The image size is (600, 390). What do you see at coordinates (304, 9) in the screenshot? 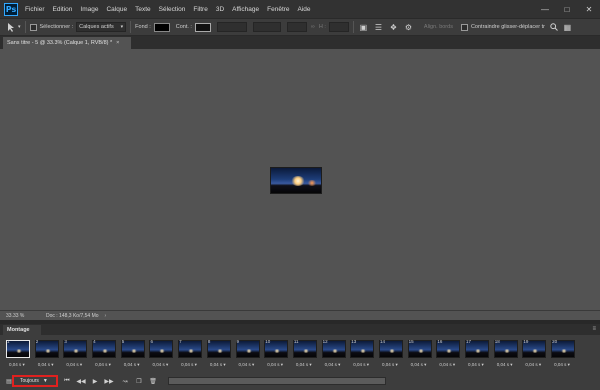
I see `menu-aide: Aide` at bounding box center [304, 9].